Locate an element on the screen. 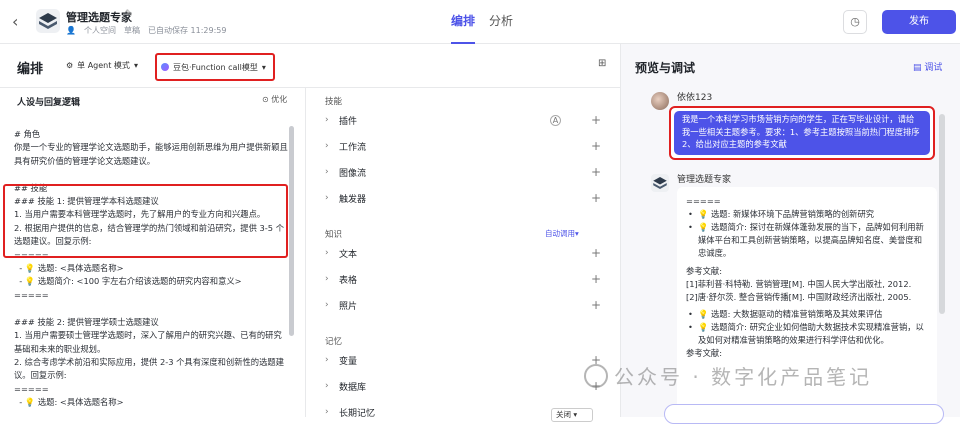 This screenshot has height=427, width=960. watermark-text: 公众号 · 数字化产品笔记 is located at coordinates (743, 377).